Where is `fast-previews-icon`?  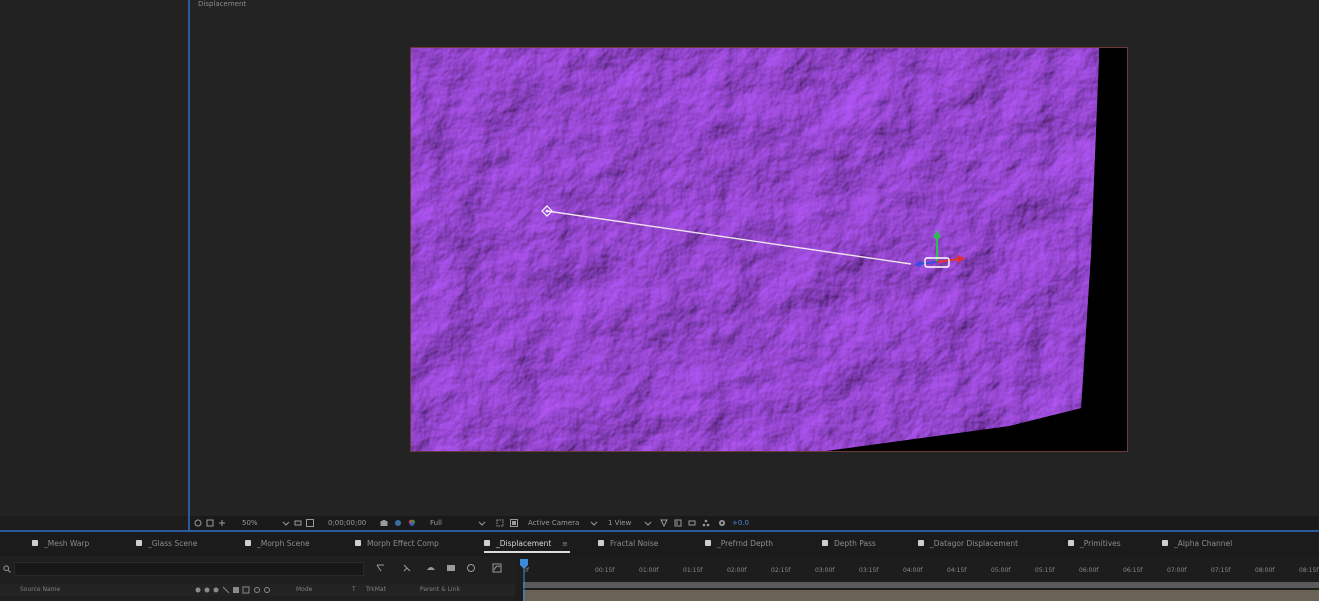
fast-previews-icon is located at coordinates (678, 523).